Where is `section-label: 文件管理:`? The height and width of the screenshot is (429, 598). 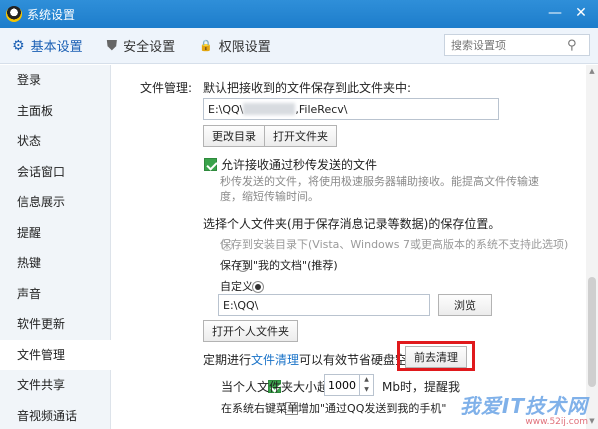
section-label: 文件管理: is located at coordinates (166, 88).